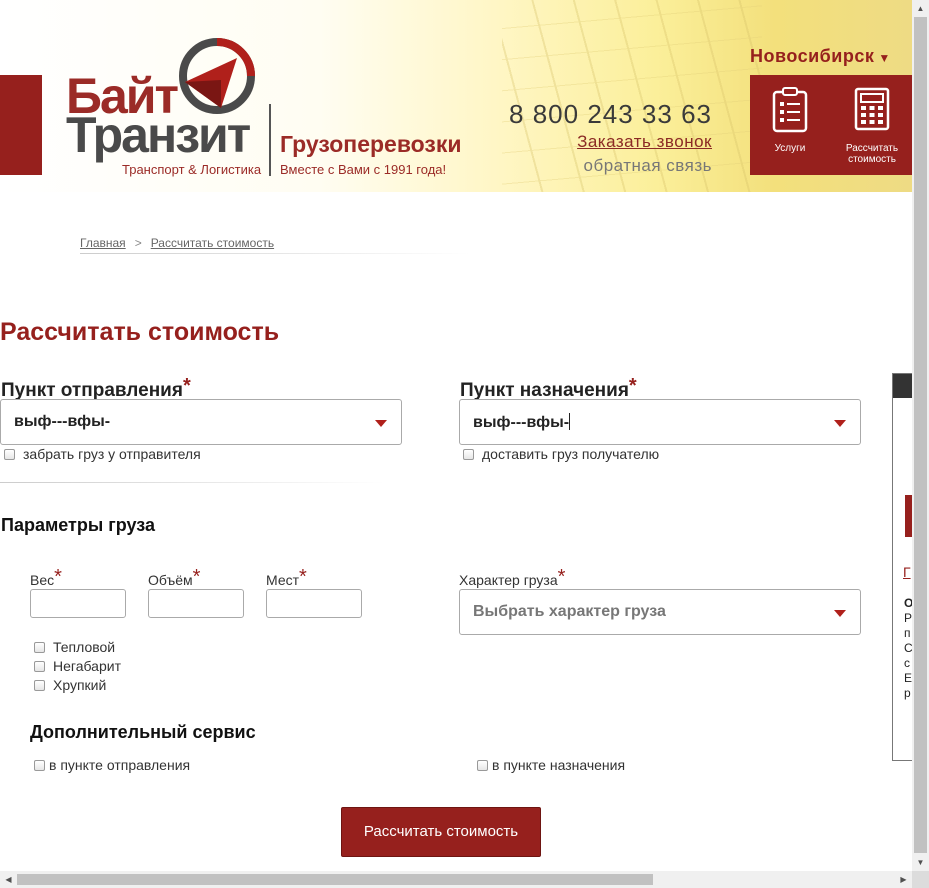 The image size is (929, 888). Describe the element at coordinates (544, 390) in the screenshot. I see `destination-label-text: Пункт назначения` at that location.